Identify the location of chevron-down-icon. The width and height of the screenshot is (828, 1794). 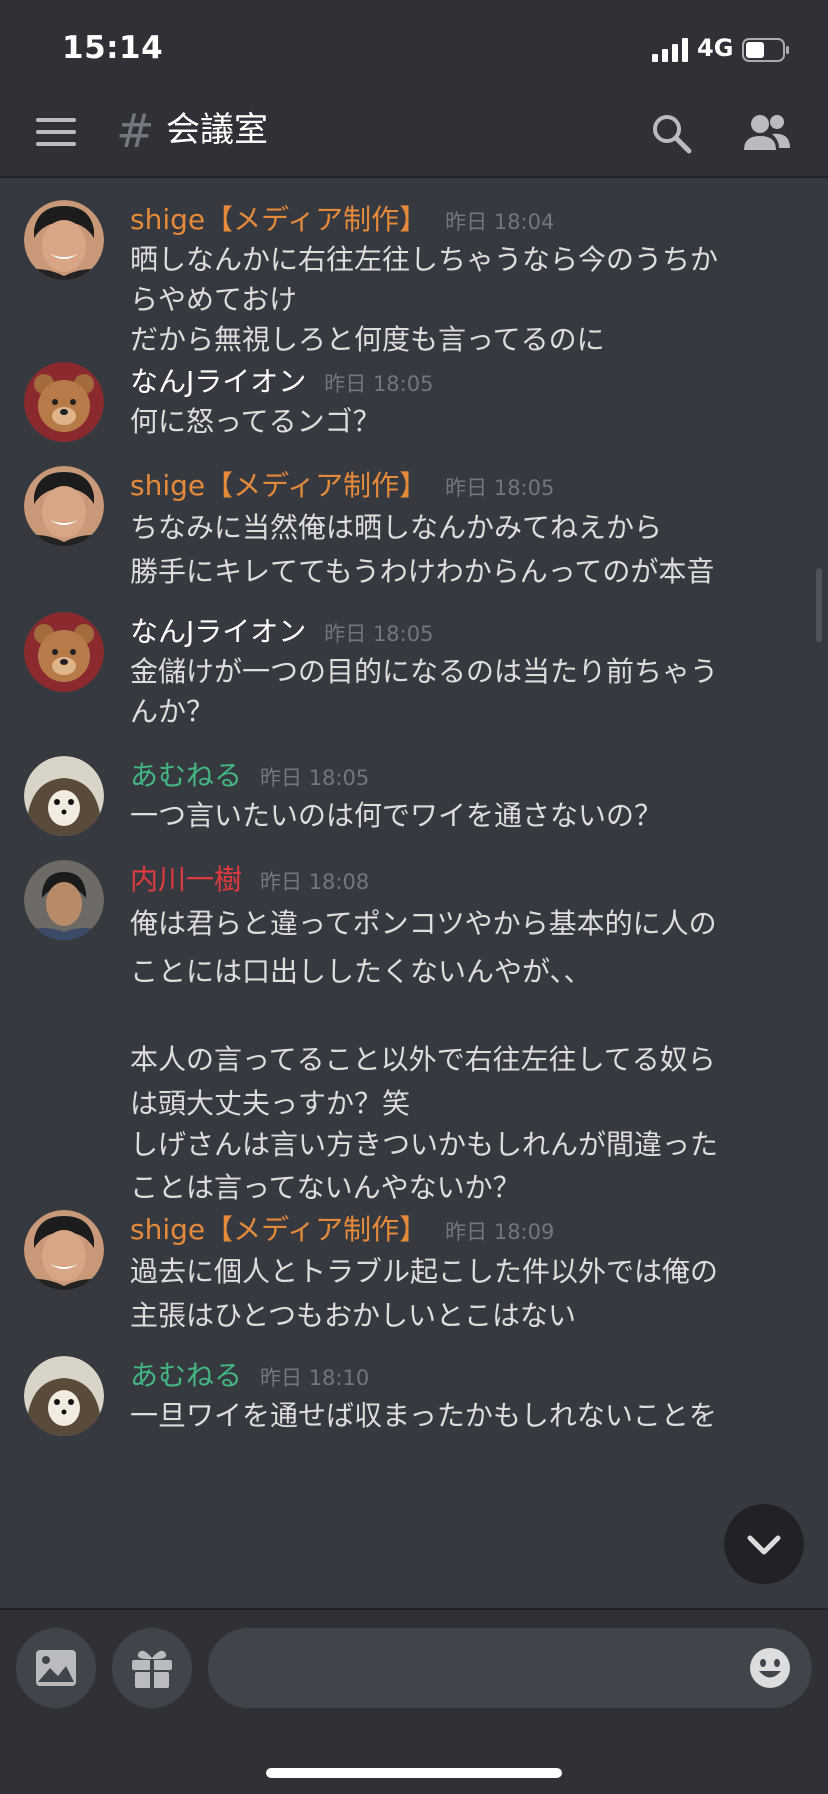
(764, 1545).